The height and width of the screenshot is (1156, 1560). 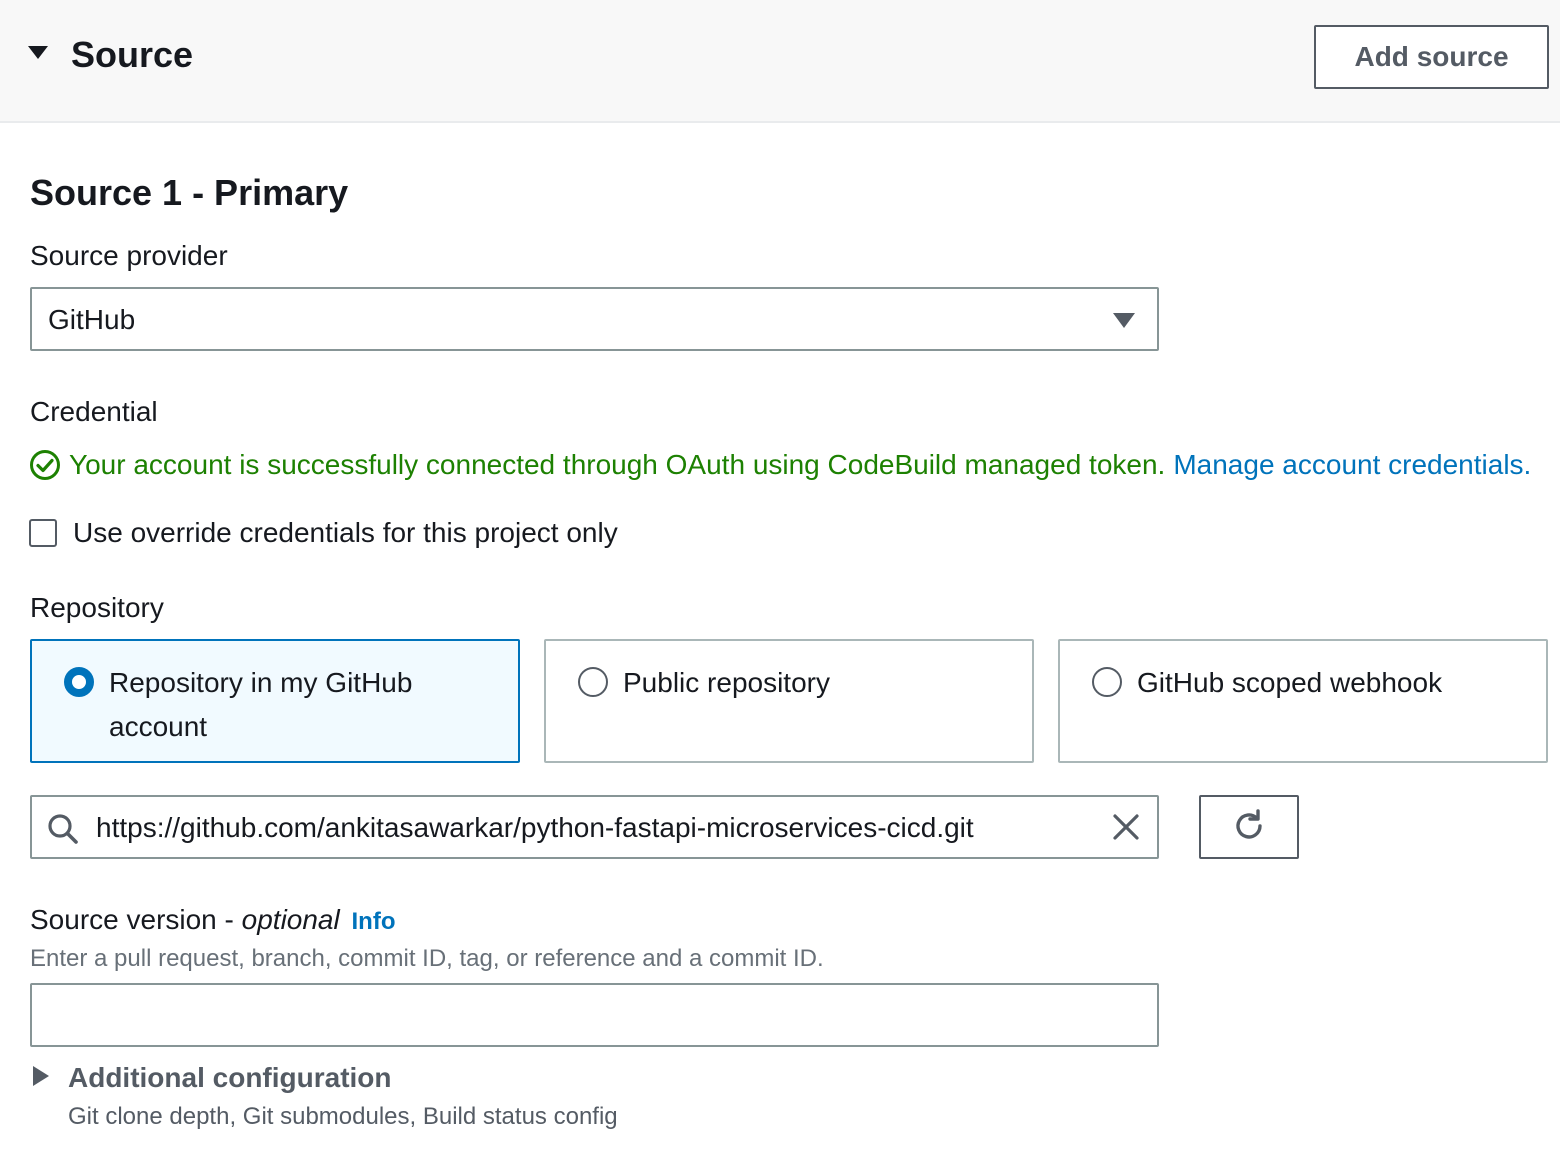 I want to click on source-version-label-text: Source version -, so click(x=136, y=919).